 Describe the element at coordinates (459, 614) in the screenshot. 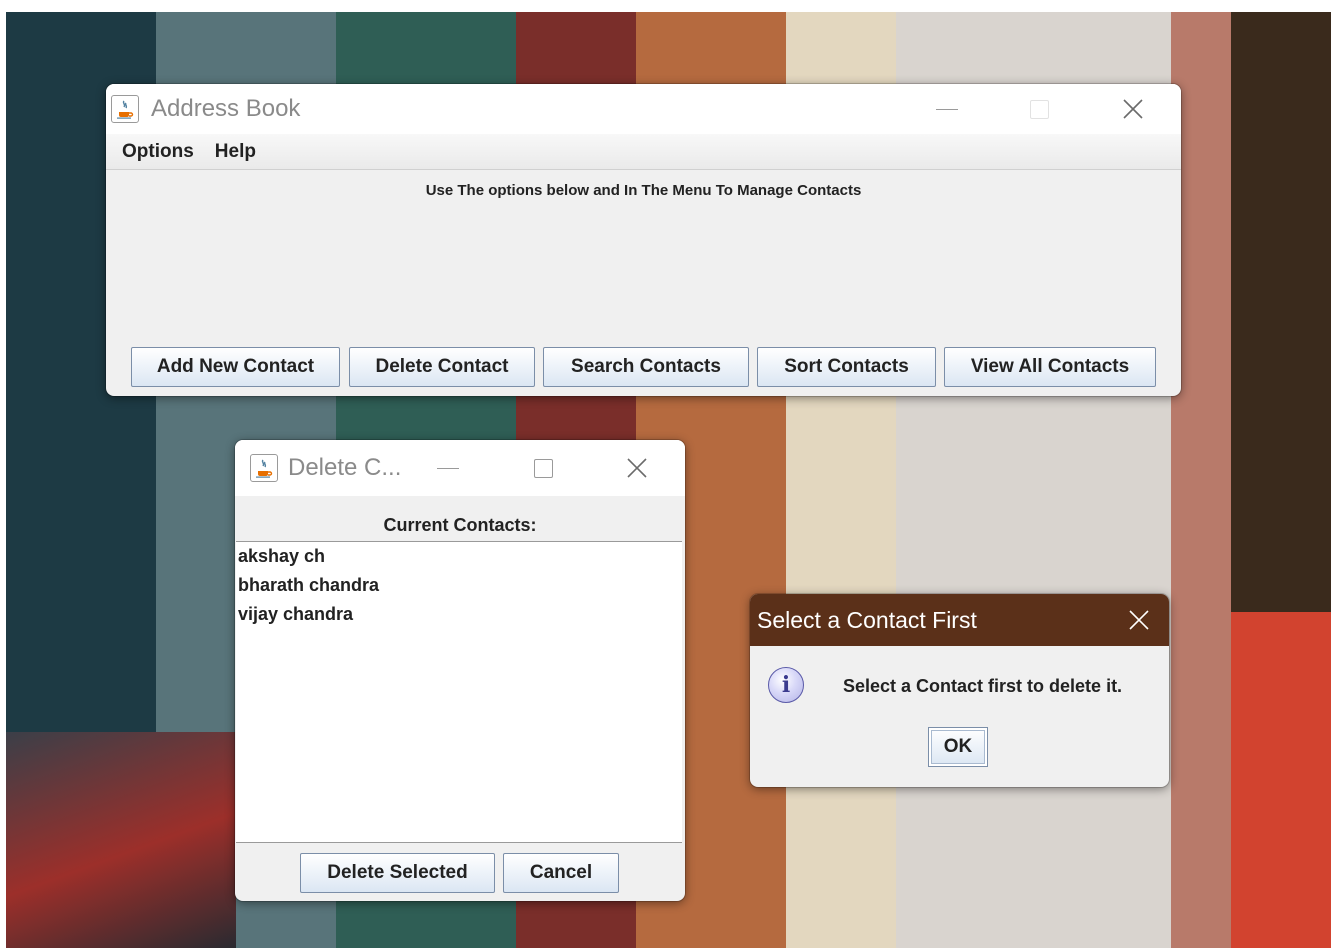

I see `list-item: vijay chandra` at that location.